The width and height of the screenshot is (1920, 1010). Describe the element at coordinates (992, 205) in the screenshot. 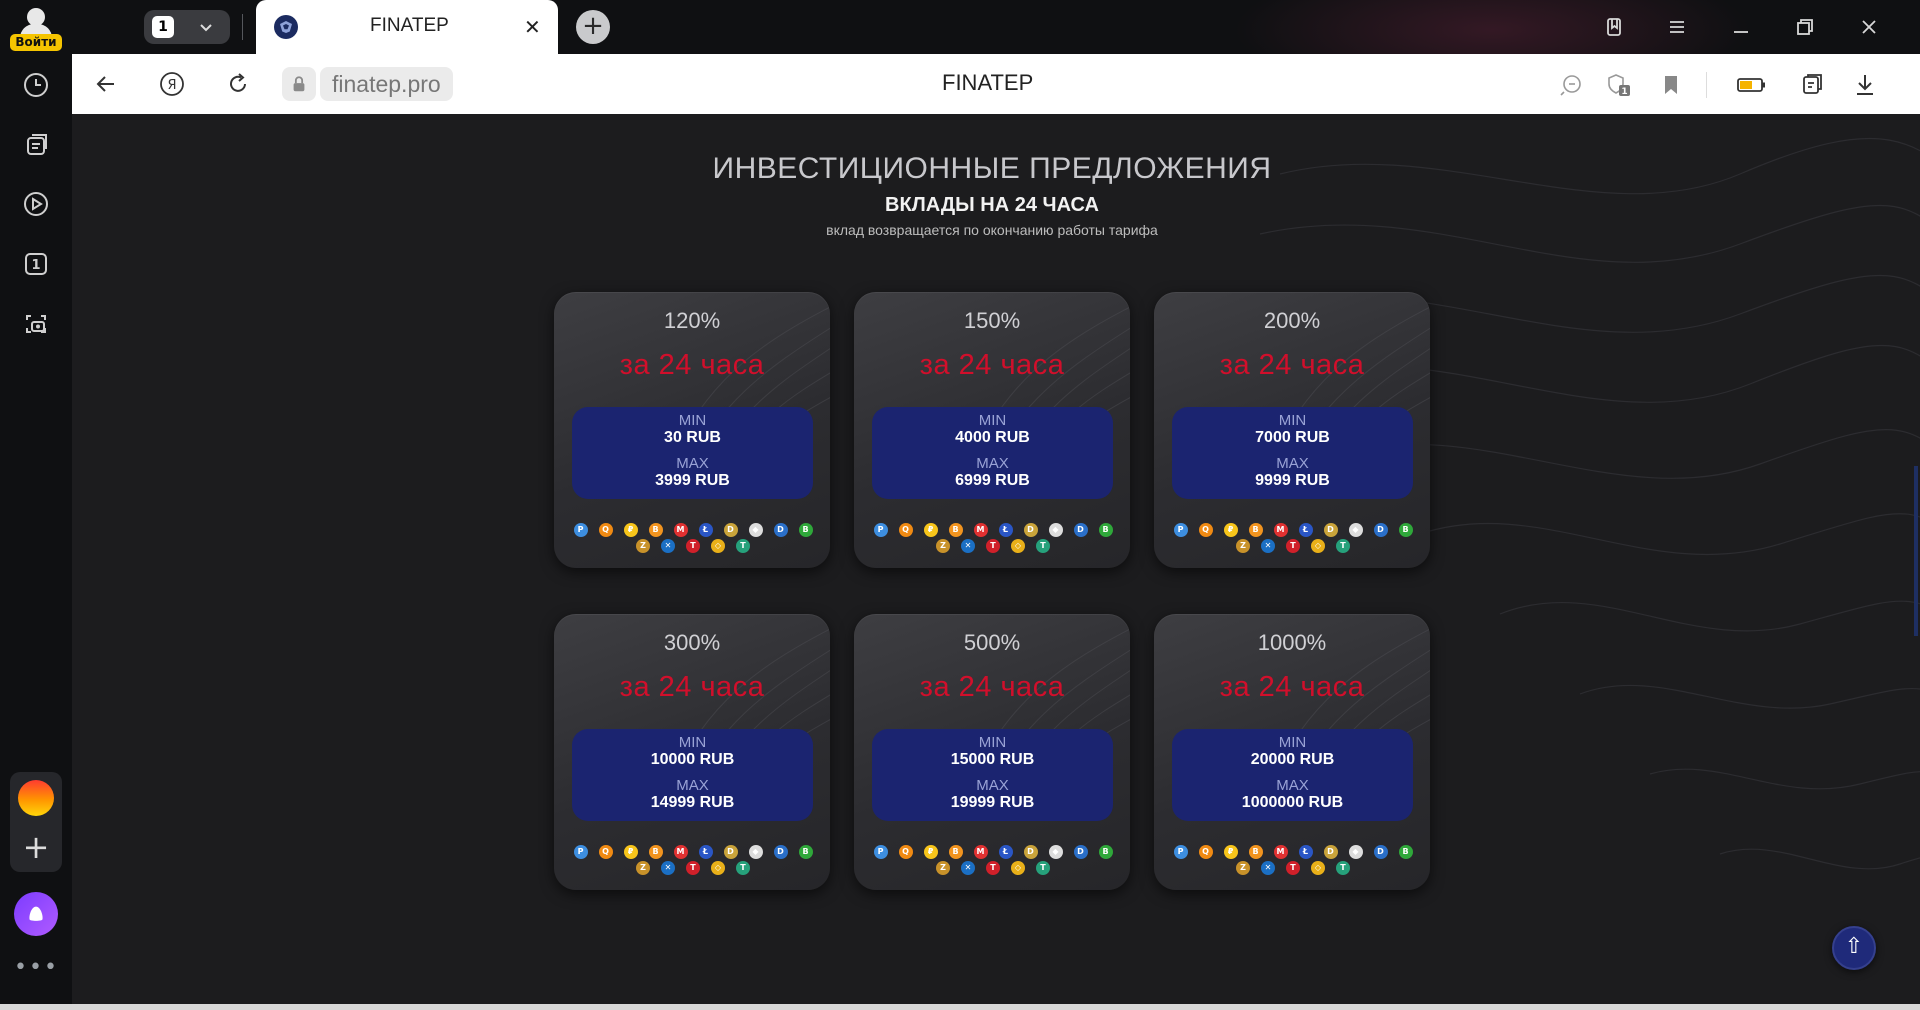

I see `section-subtitle: ВКЛАДЫ НА 24 ЧАСА` at that location.